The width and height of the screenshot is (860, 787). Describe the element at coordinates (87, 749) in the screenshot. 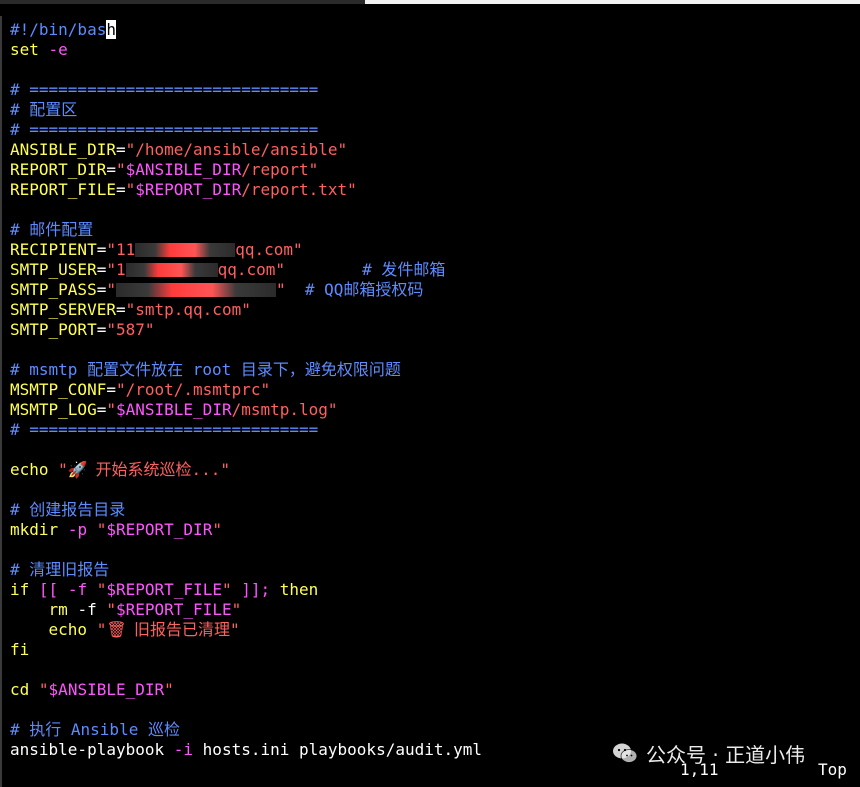

I see `playbook-command: ansible-playbook` at that location.